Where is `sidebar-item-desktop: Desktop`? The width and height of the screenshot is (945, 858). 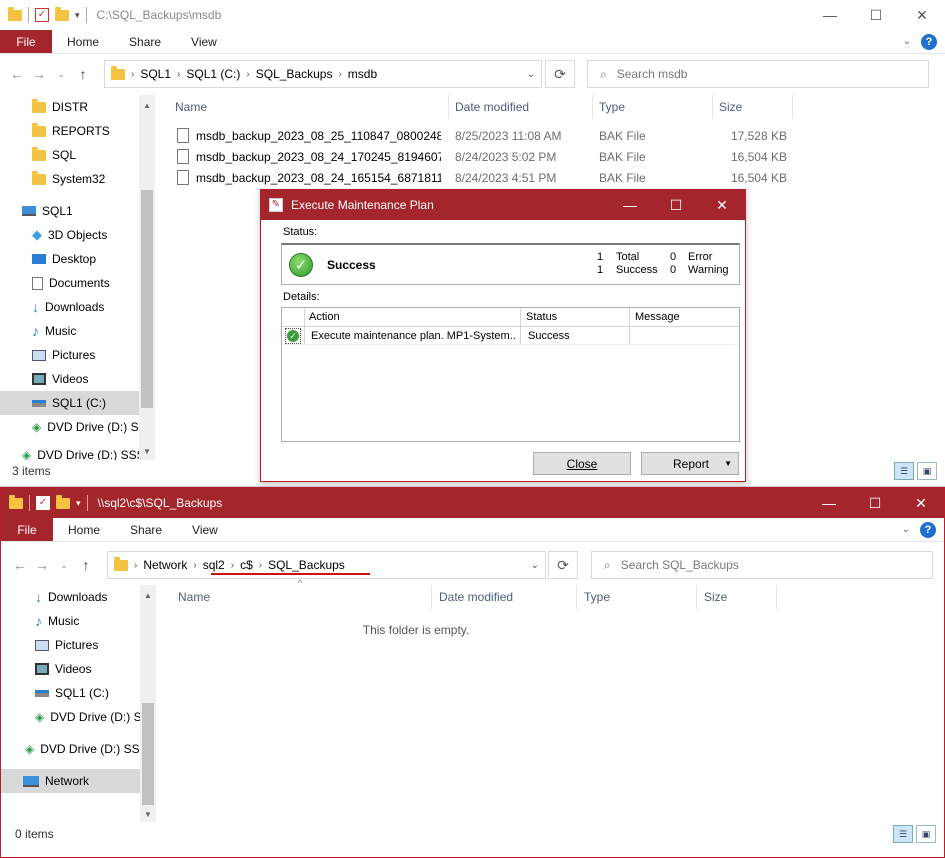 sidebar-item-desktop: Desktop is located at coordinates (77, 259).